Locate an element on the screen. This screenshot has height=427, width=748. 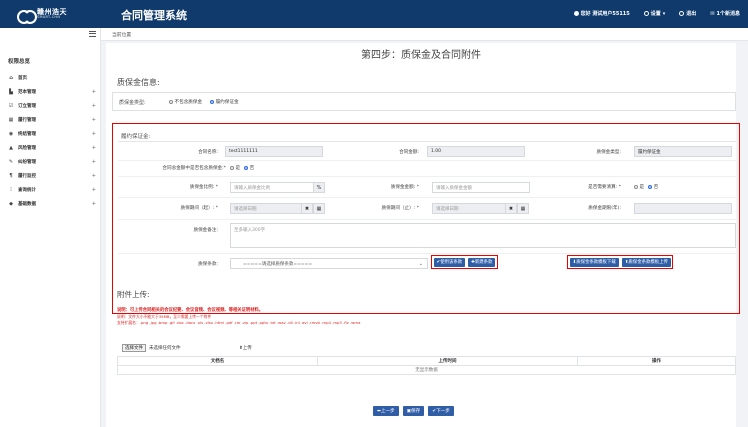
save-button: ▣ 保存 is located at coordinates (413, 411).